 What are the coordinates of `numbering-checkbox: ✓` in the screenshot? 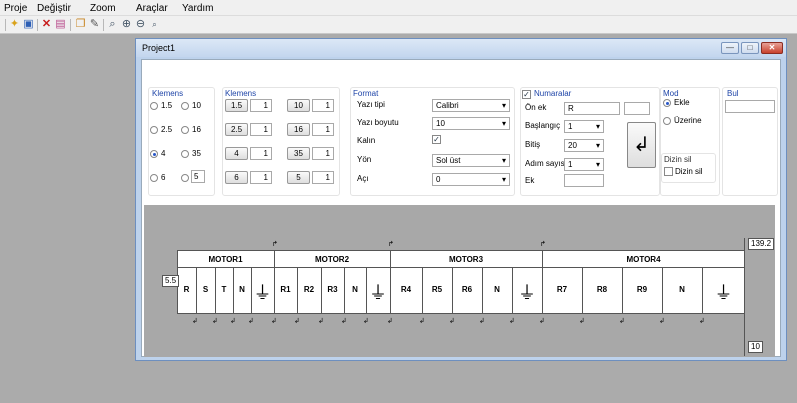 It's located at (526, 94).